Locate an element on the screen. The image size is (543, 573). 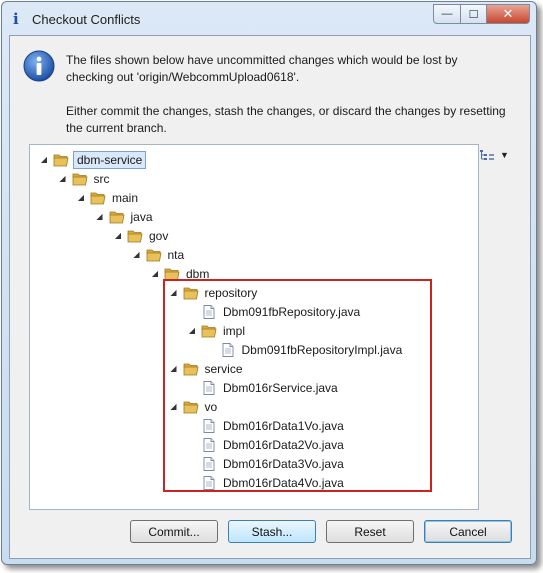
tree-view-menu: ▼ is located at coordinates (494, 155).